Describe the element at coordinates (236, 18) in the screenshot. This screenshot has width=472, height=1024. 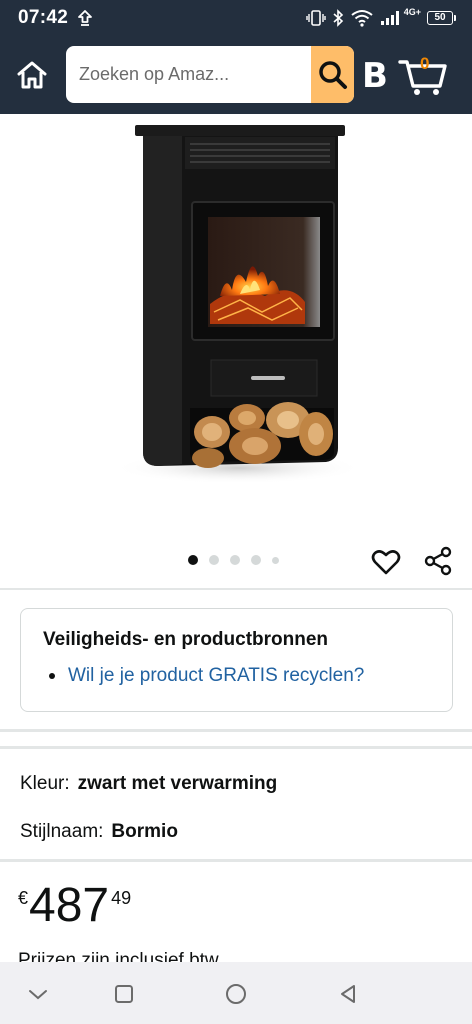
I see `status-bar: 07:42 4G+ 50` at that location.